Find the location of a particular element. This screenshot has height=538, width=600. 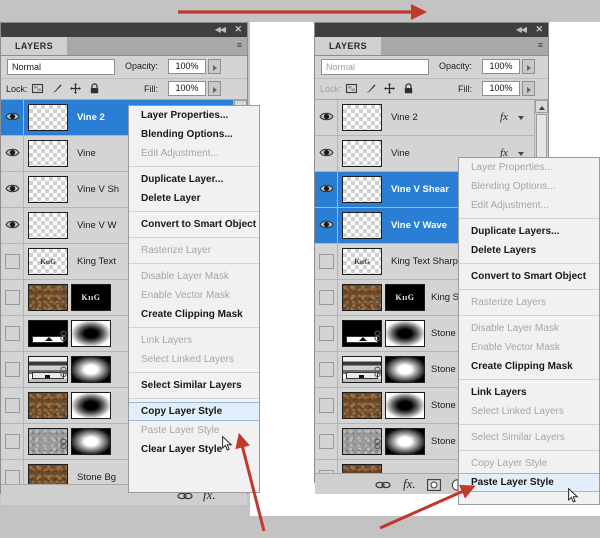

lock-icons-group-left is located at coordinates (66, 88).